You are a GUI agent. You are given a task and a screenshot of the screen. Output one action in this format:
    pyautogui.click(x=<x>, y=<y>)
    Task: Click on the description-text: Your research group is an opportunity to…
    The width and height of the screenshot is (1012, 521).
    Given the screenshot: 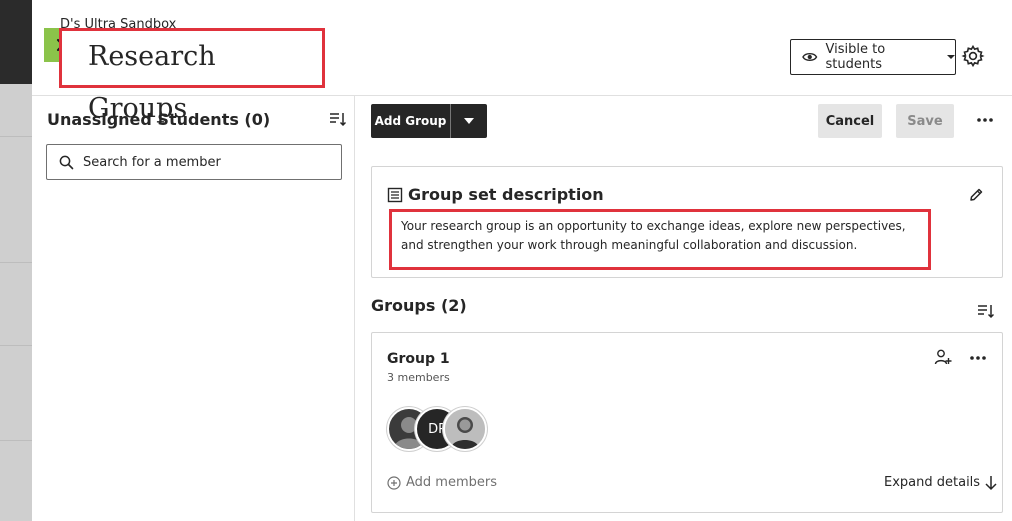 What is the action you would take?
    pyautogui.click(x=660, y=239)
    